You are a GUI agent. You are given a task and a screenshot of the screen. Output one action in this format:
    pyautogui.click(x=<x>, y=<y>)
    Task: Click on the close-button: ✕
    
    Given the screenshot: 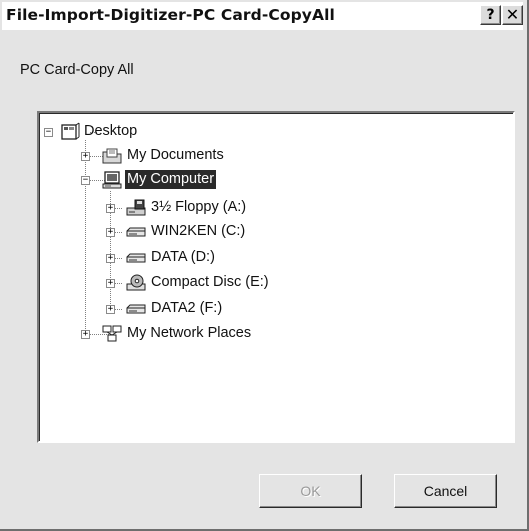 What is the action you would take?
    pyautogui.click(x=512, y=15)
    